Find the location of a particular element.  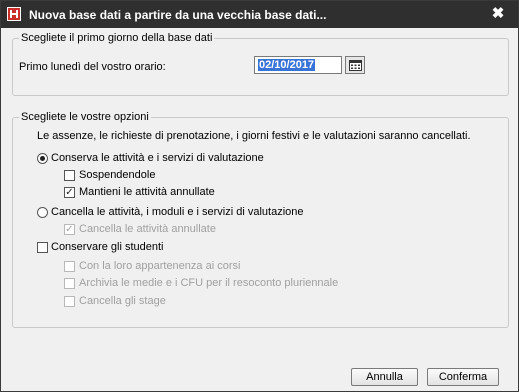

cancel-button: Annulla is located at coordinates (384, 377).